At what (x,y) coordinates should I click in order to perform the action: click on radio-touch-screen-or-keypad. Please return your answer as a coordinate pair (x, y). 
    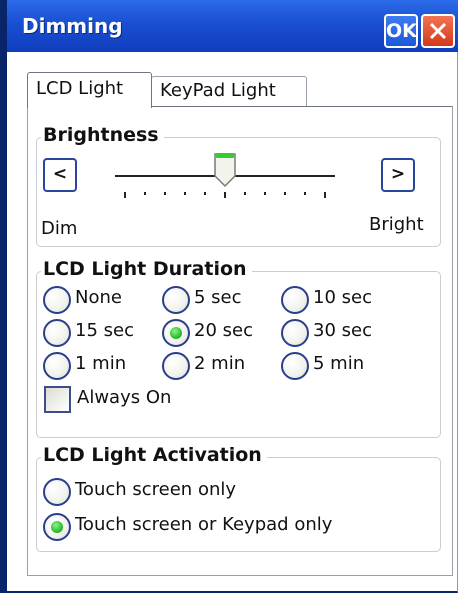
    Looking at the image, I should click on (57, 527).